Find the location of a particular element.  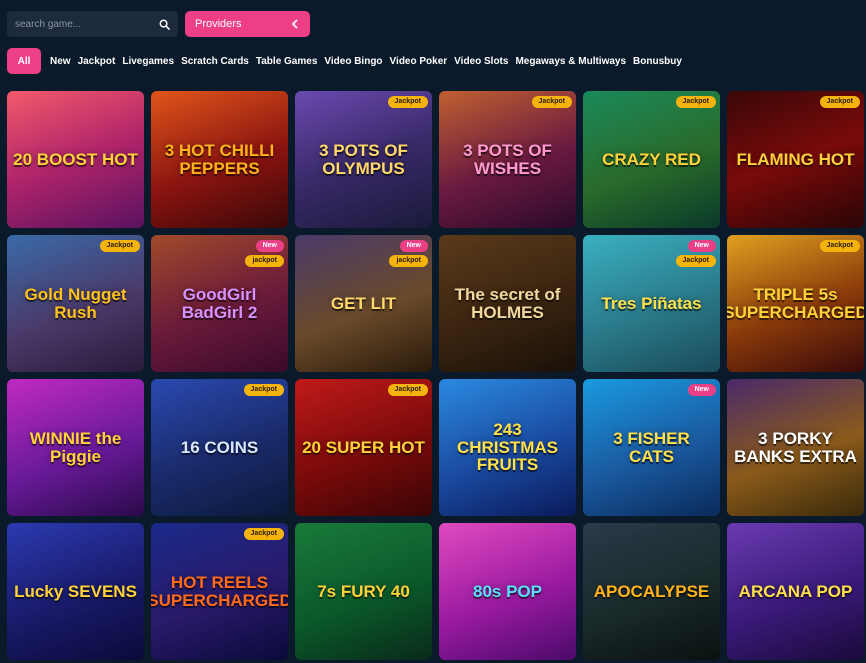

chevron-left-icon is located at coordinates (295, 24).